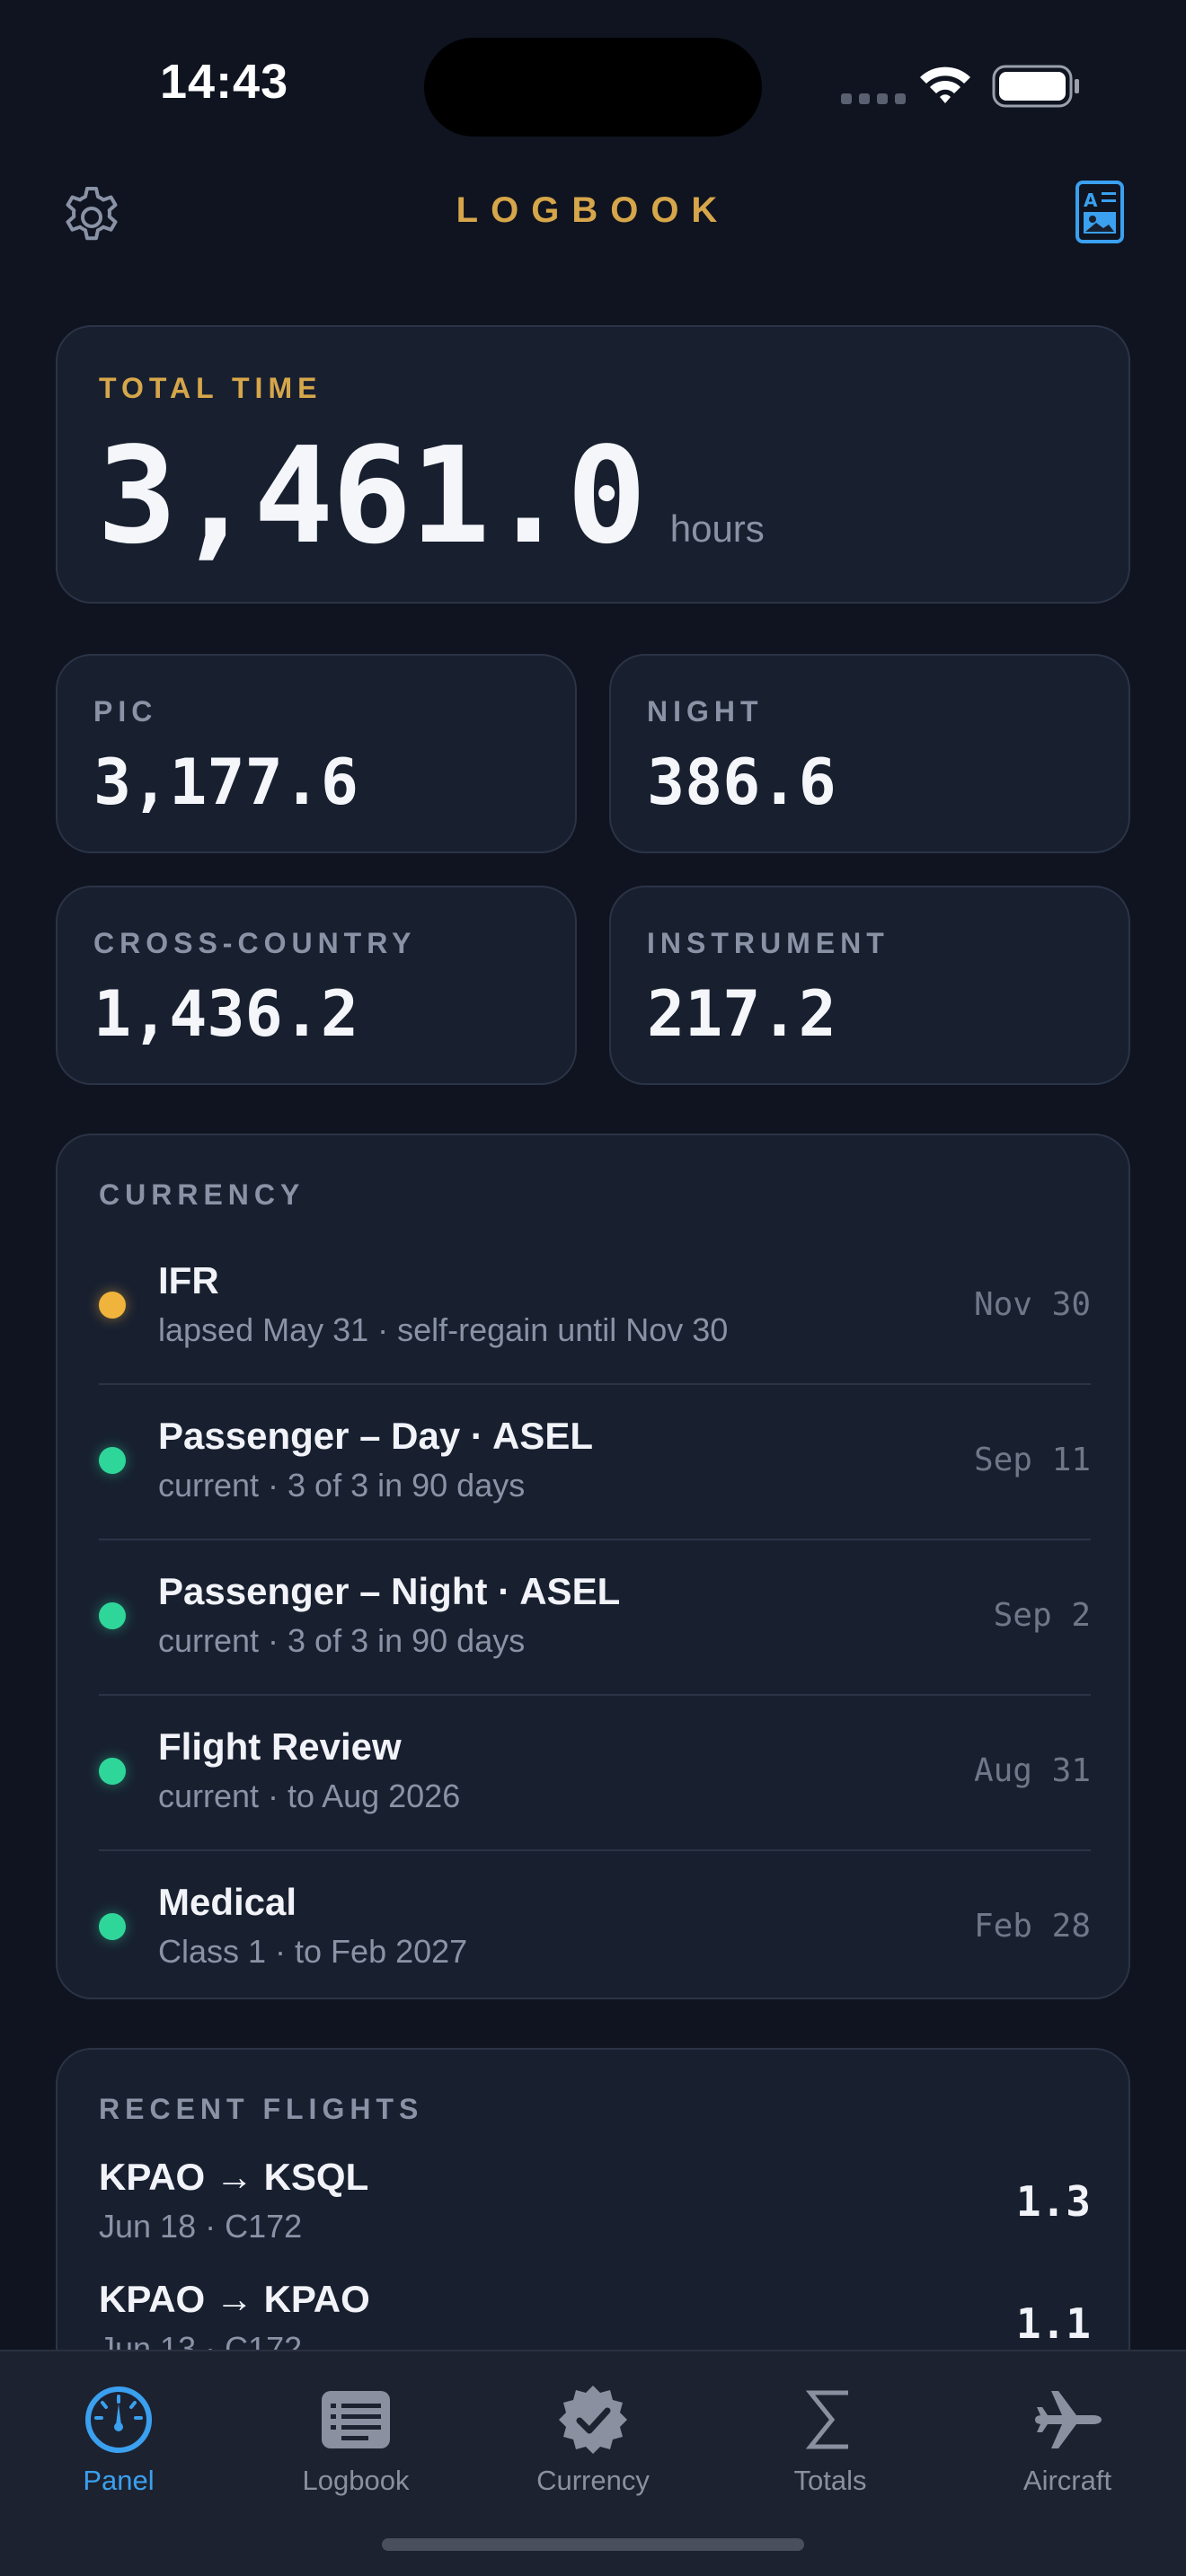  I want to click on stat-label: INSTRUMENT, so click(768, 943).